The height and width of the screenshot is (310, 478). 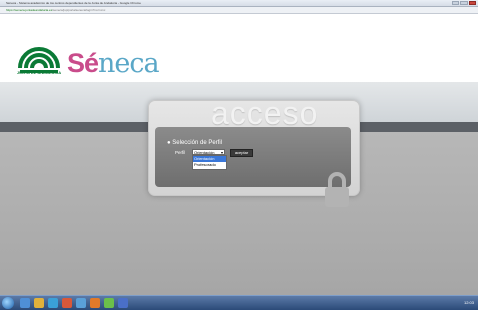 I want to click on chrome-icon, so click(x=81, y=303).